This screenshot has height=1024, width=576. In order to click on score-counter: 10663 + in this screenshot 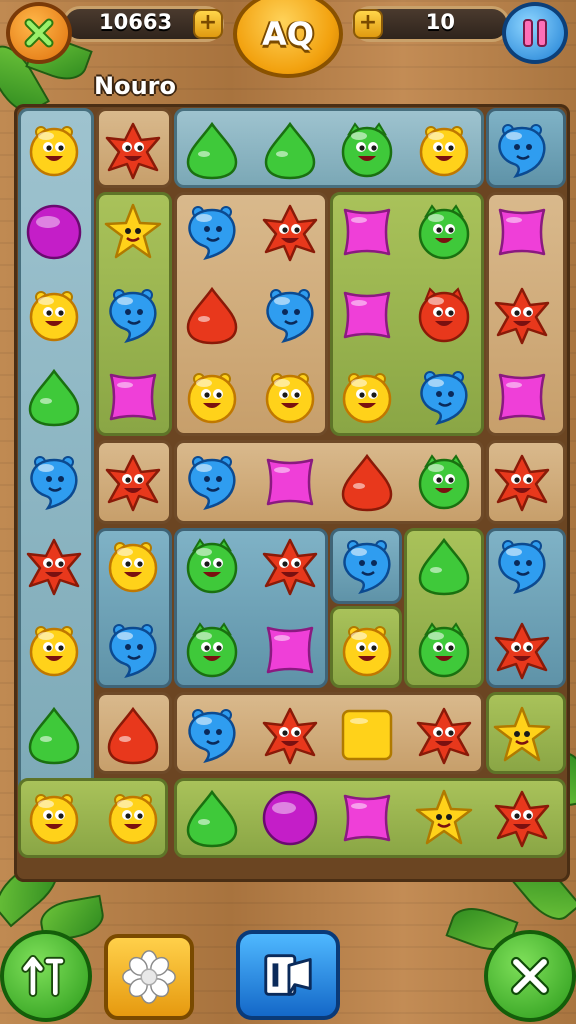, I will do `click(143, 24)`.